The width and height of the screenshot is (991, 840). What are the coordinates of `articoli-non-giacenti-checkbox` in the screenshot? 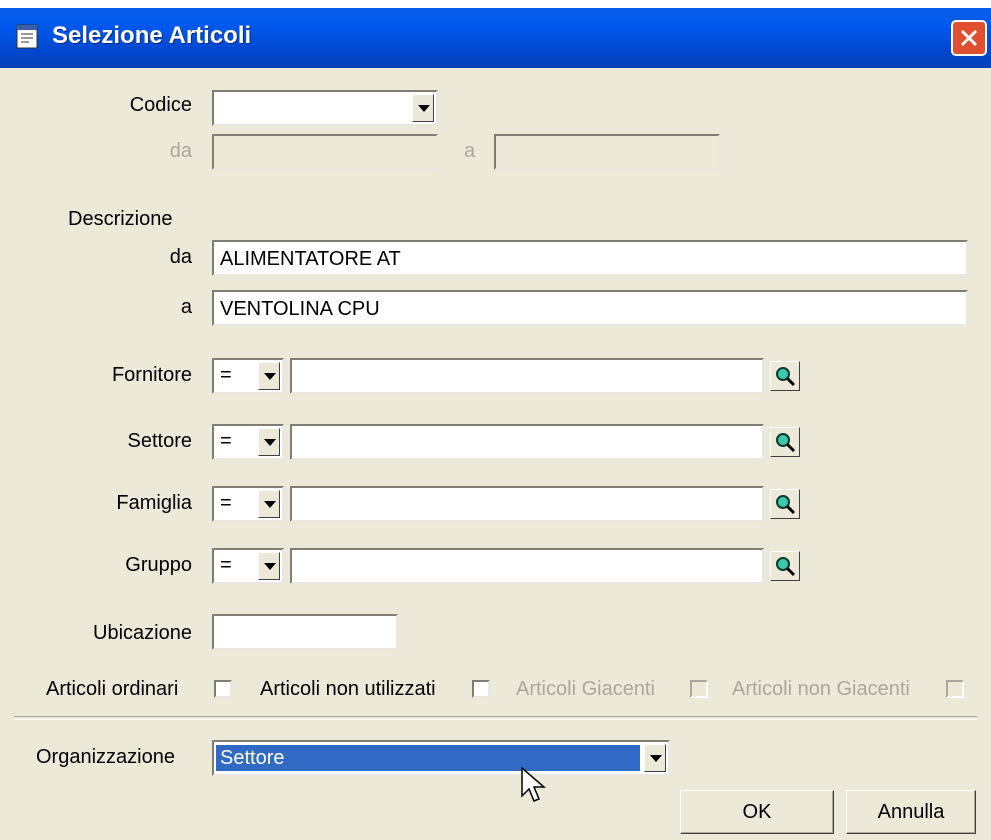 It's located at (955, 689).